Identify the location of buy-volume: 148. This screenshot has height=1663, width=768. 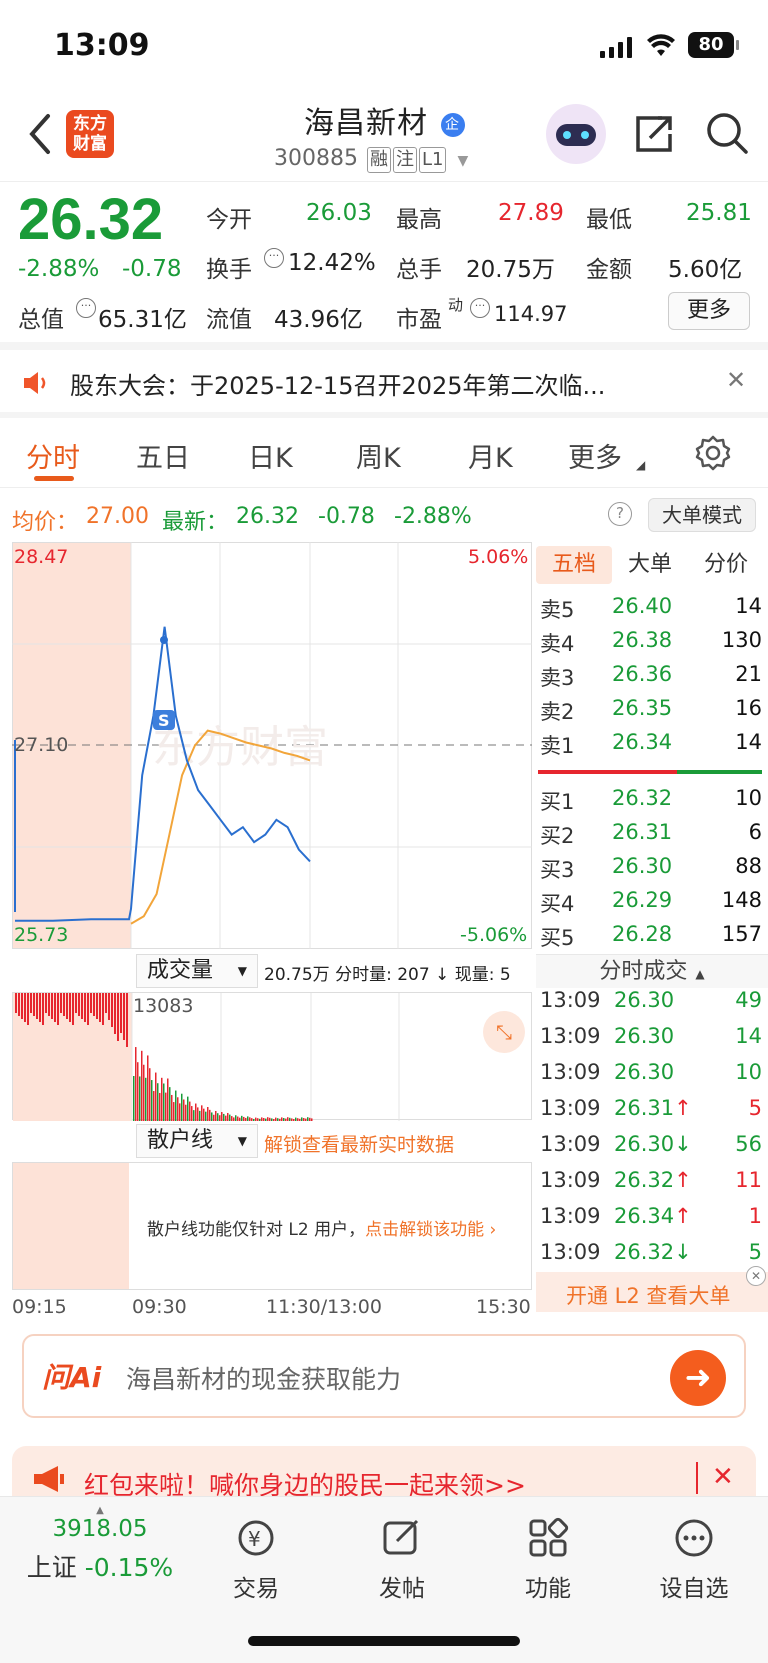
(741, 900).